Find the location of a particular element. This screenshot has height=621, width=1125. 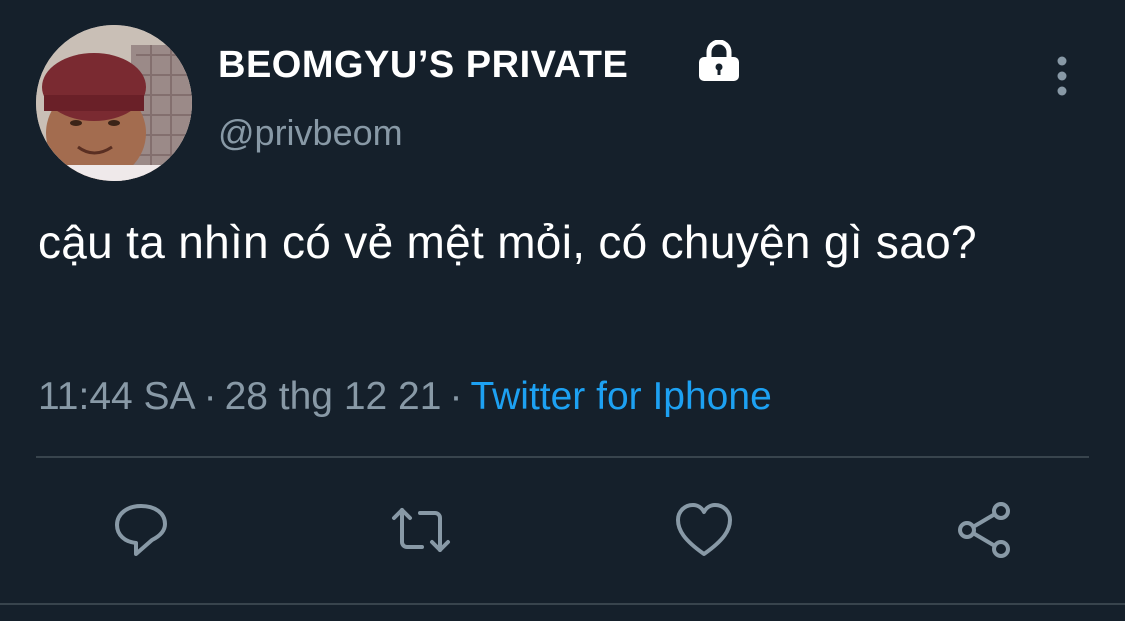

tweet-meta: 11:44 SA · 28 thg 12 21 · Twitter for Iphone is located at coordinates (405, 397).